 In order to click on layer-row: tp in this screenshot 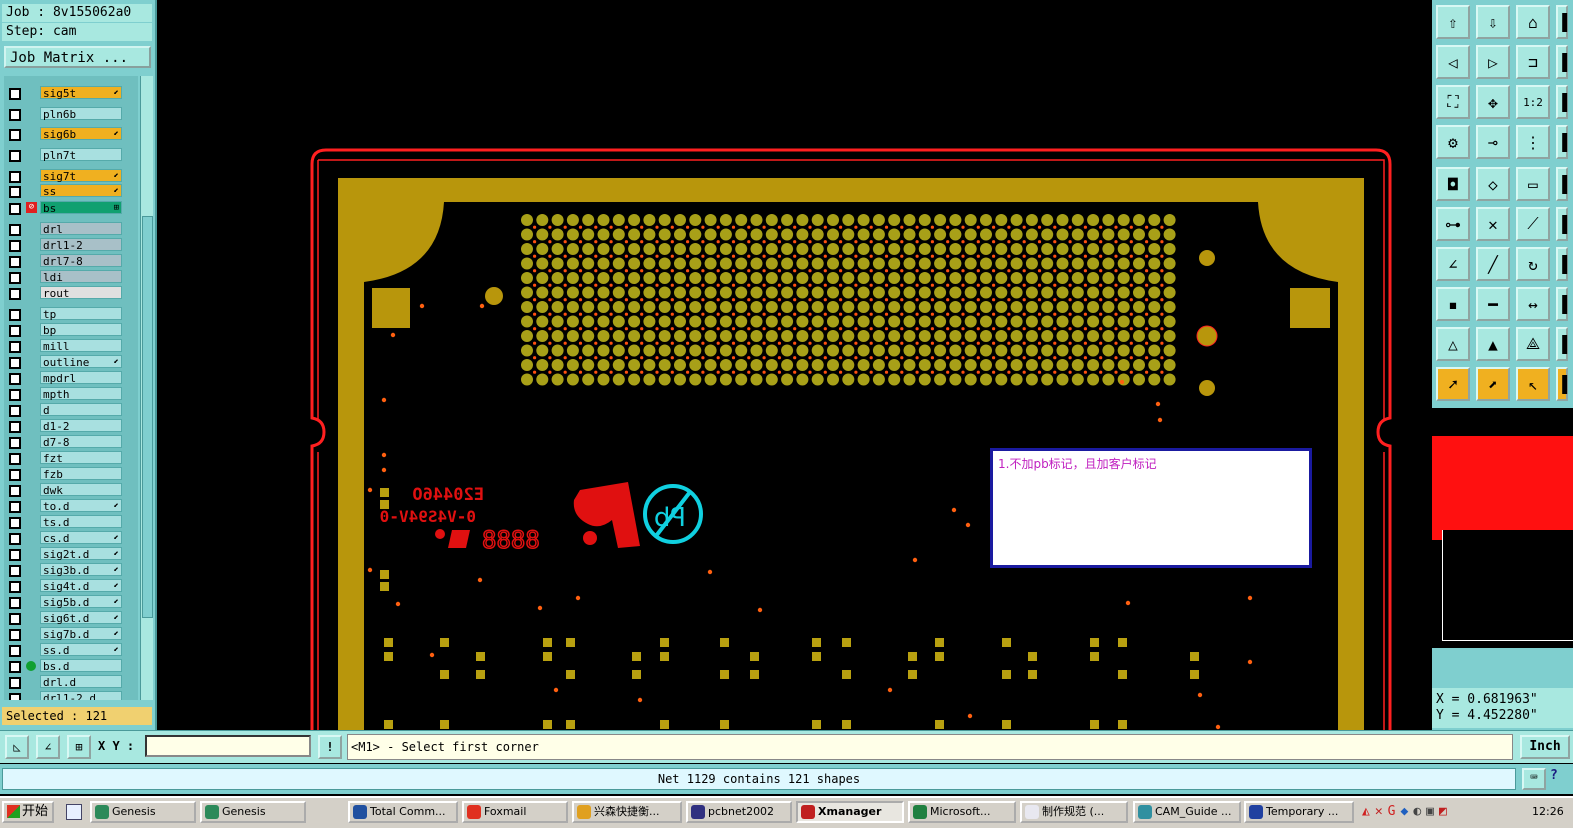, I will do `click(71, 314)`.